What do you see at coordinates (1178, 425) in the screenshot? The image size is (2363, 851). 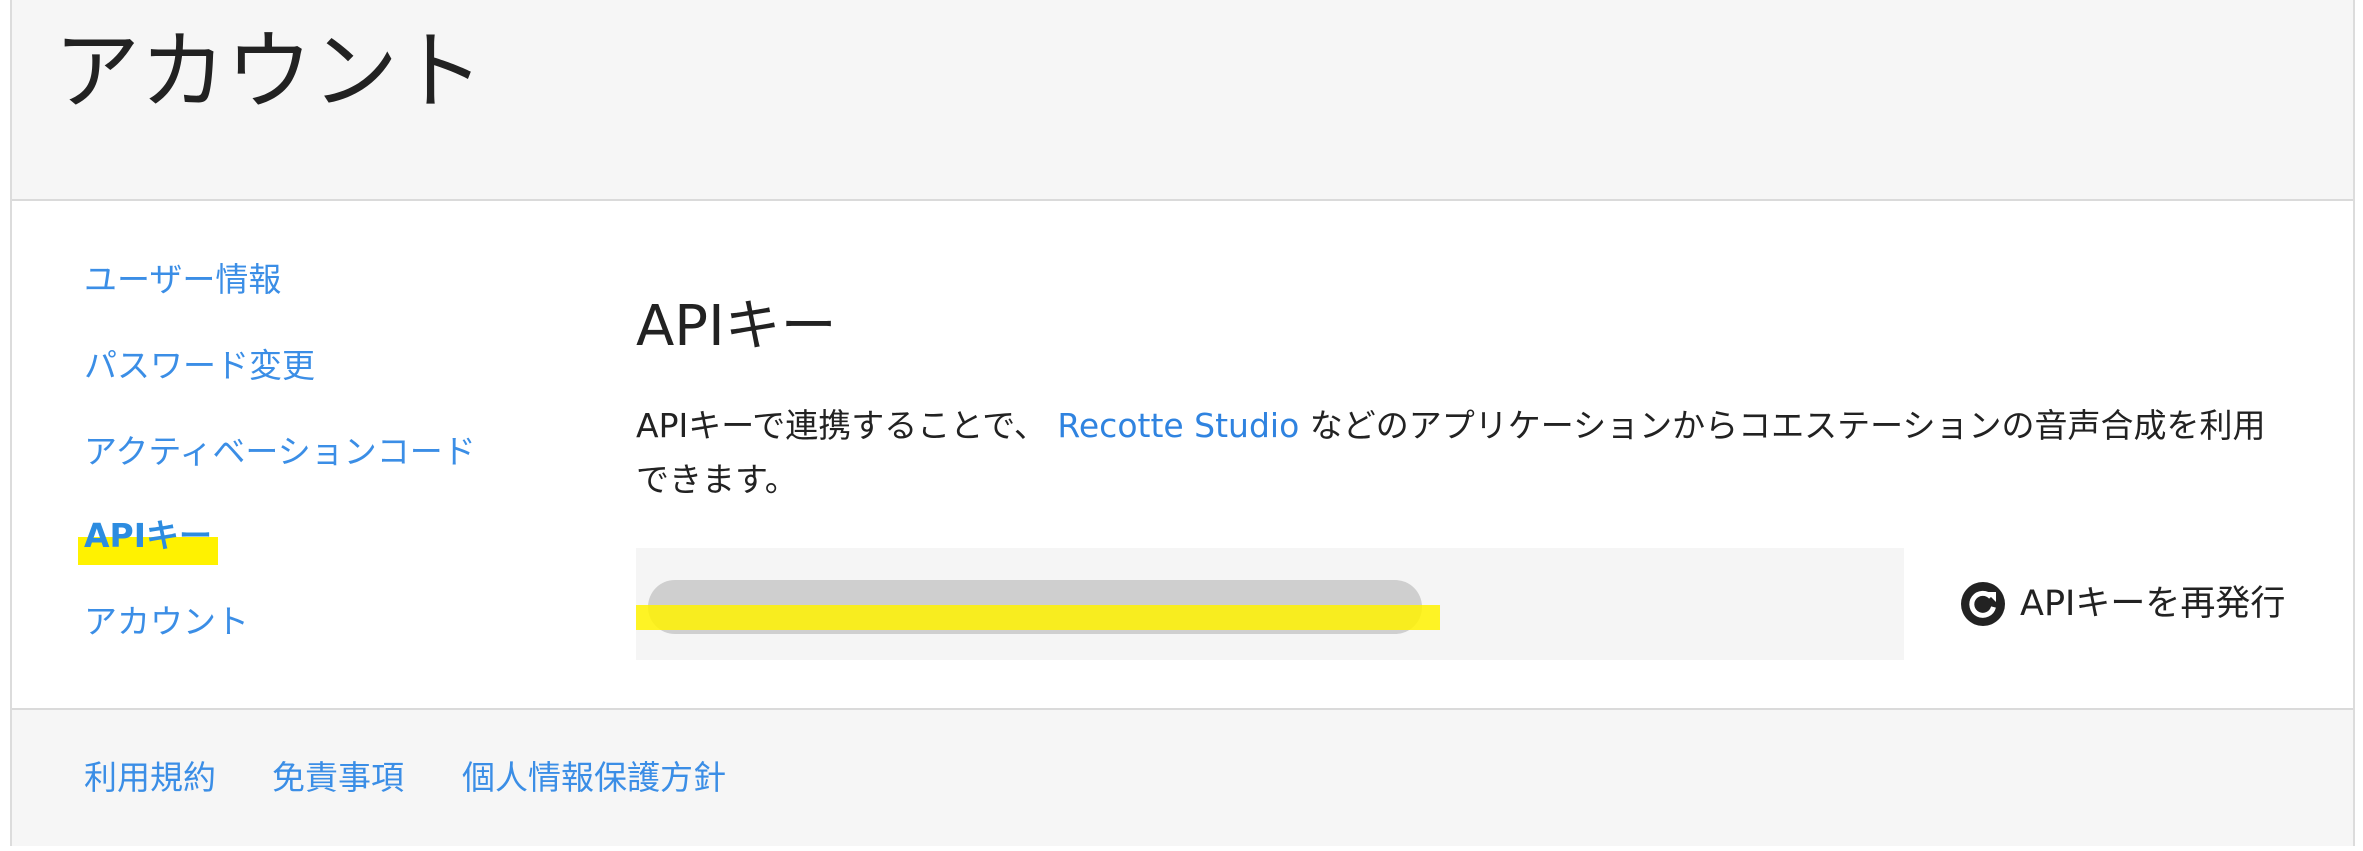 I see `recotte-studio-link: Recotte Studio` at bounding box center [1178, 425].